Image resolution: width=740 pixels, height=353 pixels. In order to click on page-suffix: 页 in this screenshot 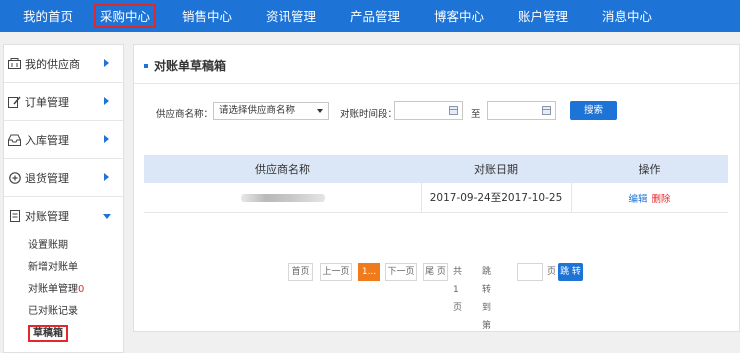, I will do `click(552, 272)`.